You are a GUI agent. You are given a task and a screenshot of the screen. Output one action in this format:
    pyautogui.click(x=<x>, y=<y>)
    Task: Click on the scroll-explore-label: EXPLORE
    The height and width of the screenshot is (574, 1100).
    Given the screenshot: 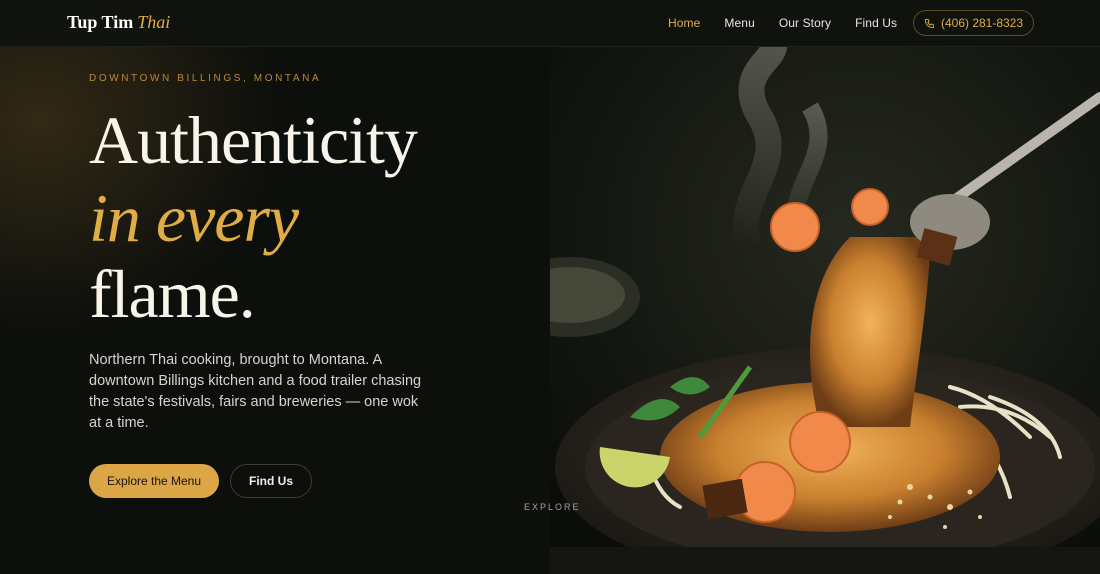 What is the action you would take?
    pyautogui.click(x=552, y=507)
    